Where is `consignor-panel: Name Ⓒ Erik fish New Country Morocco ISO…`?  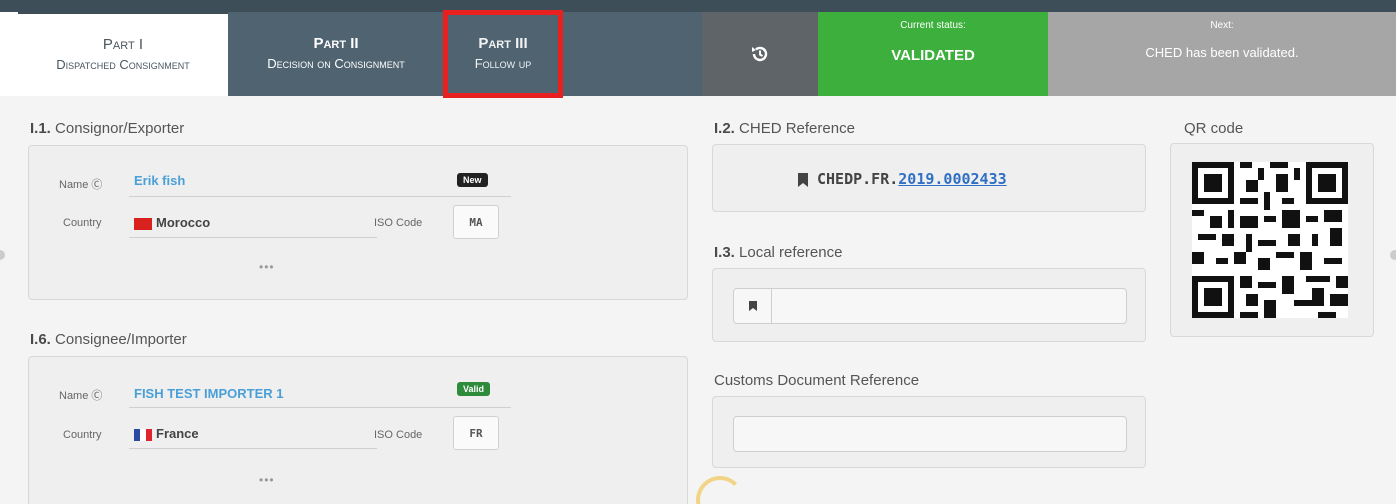 consignor-panel: Name Ⓒ Erik fish New Country Morocco ISO… is located at coordinates (358, 222).